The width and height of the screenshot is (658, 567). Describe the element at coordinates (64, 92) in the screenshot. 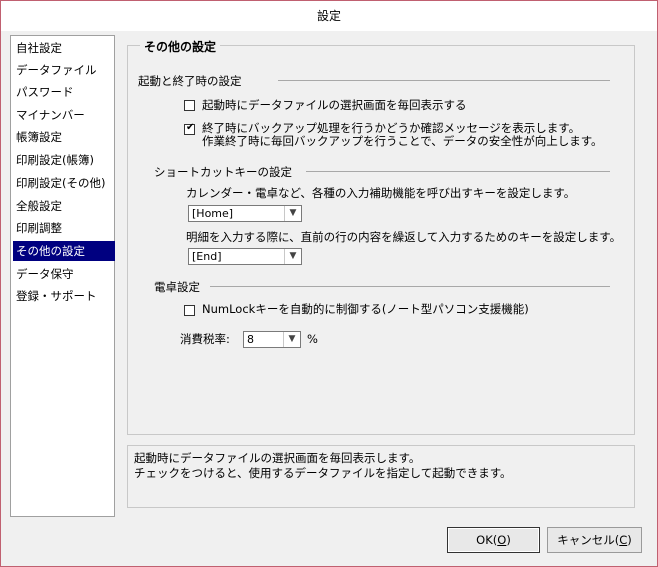

I see `sidebar-item-password: パスワード` at that location.